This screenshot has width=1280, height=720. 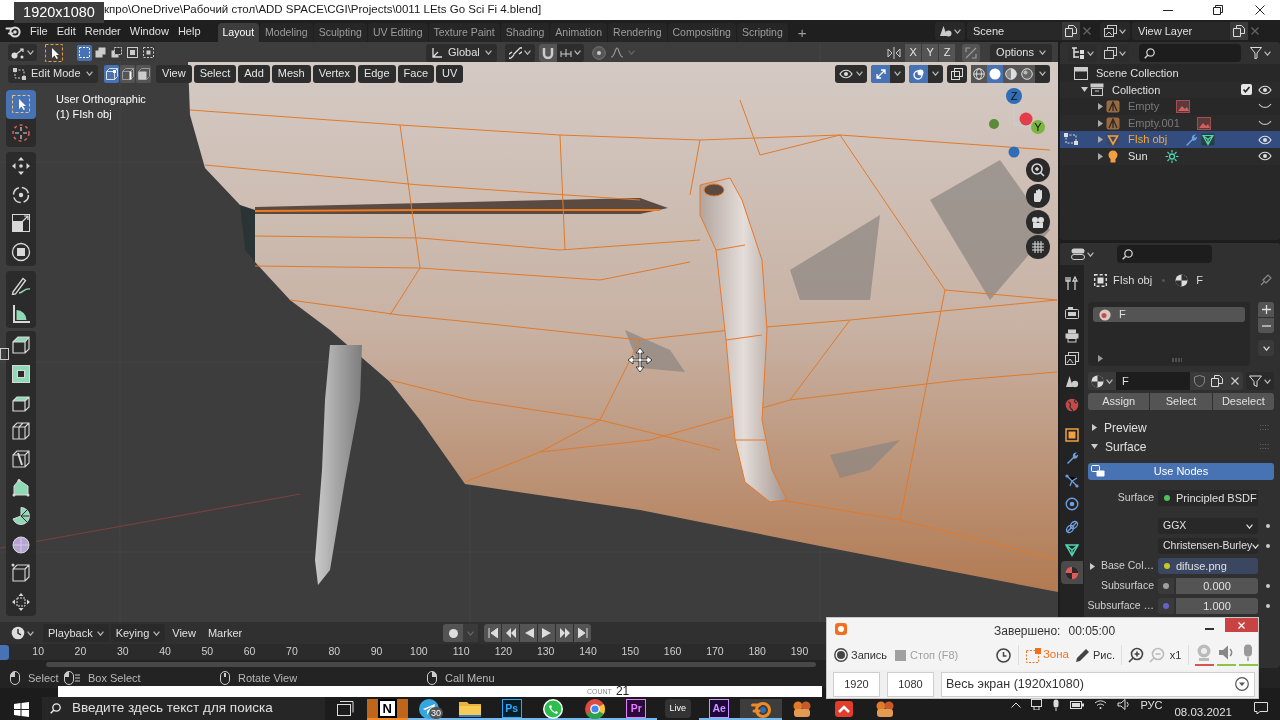 I want to click on slot-menu-button, so click(x=1266, y=348).